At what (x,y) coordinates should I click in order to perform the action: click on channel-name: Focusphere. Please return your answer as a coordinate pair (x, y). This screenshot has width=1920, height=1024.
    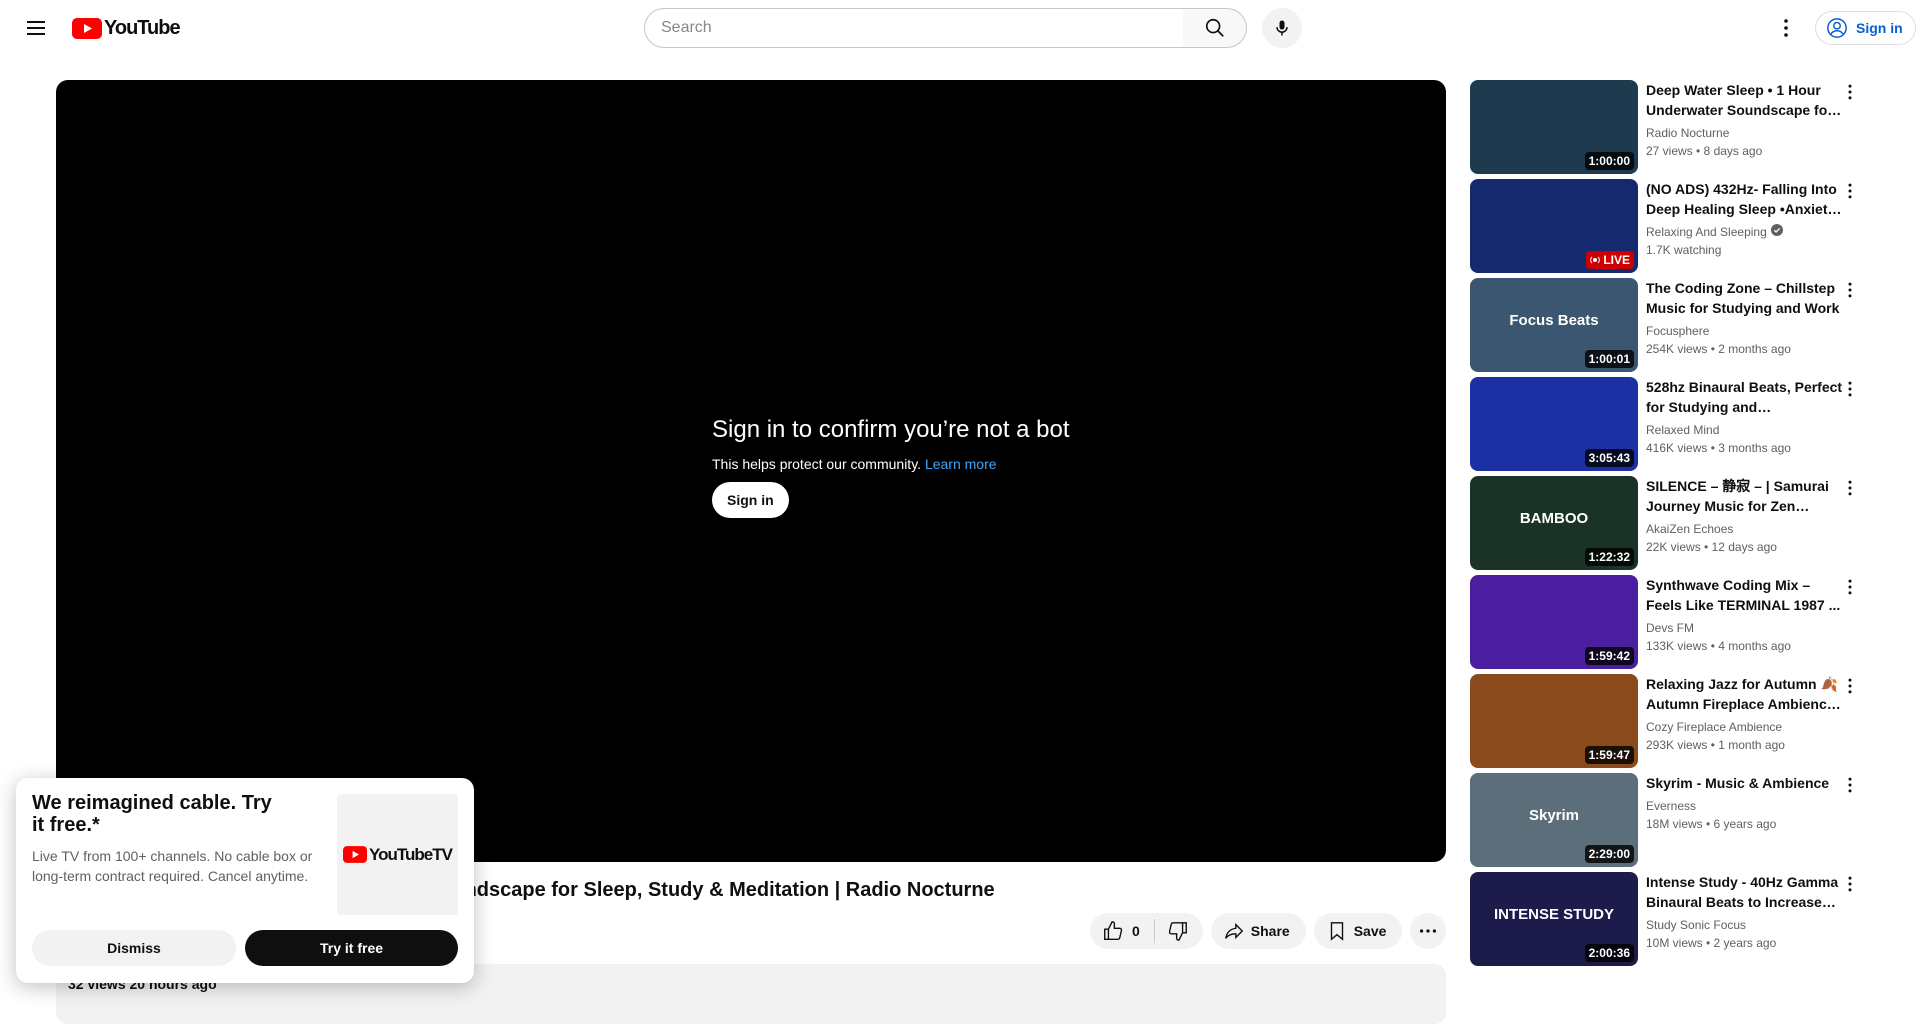
    Looking at the image, I should click on (1746, 331).